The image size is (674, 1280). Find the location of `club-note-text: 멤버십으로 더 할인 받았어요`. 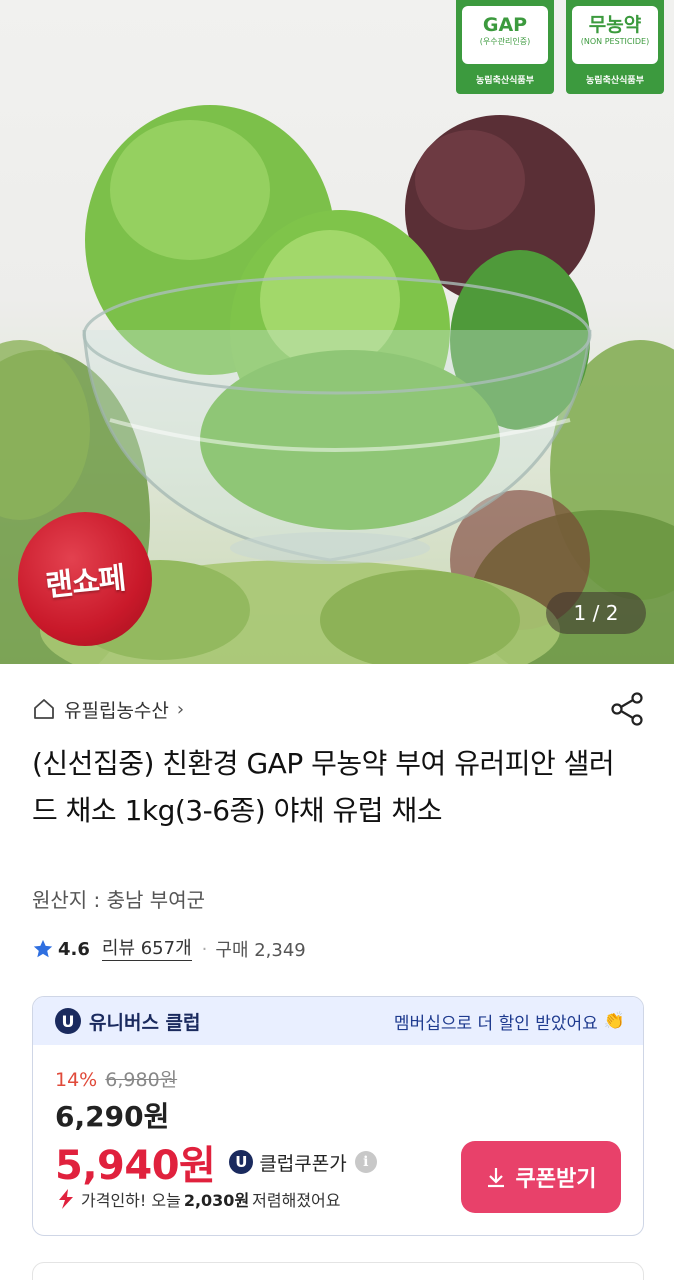

club-note-text: 멤버십으로 더 할인 받았어요 is located at coordinates (495, 1023).